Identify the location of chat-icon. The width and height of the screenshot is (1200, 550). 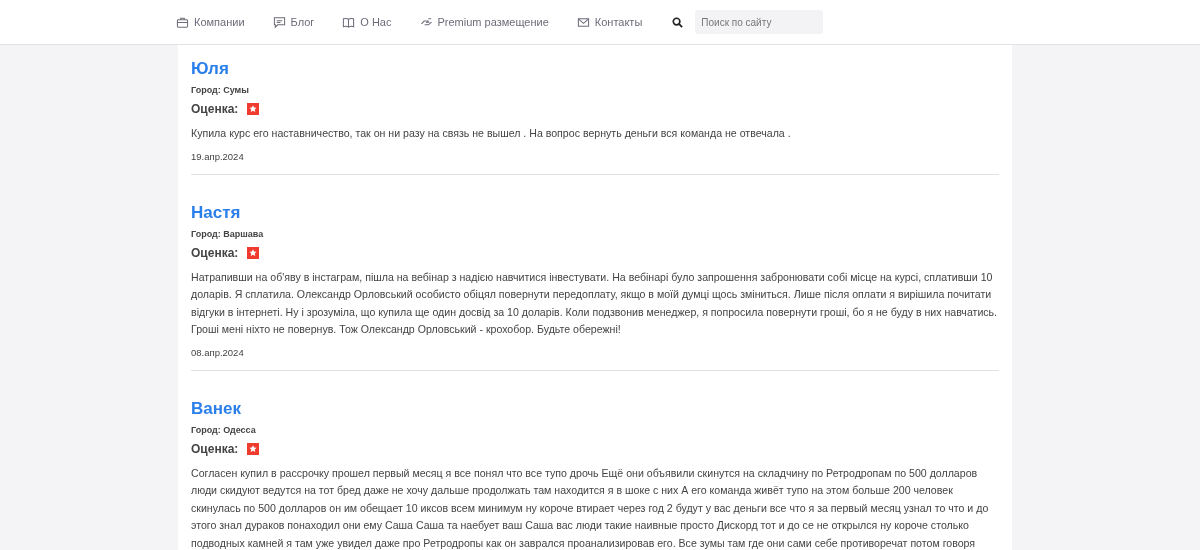
(279, 22).